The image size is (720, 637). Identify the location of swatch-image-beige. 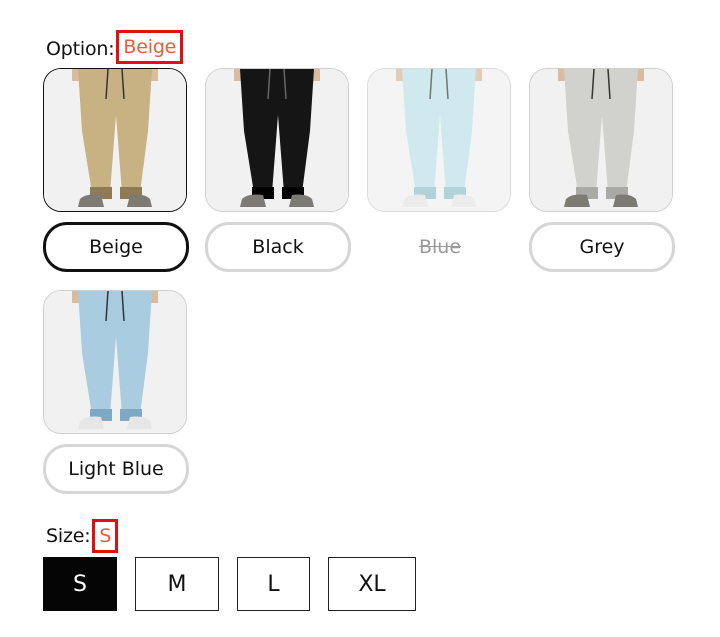
(115, 140).